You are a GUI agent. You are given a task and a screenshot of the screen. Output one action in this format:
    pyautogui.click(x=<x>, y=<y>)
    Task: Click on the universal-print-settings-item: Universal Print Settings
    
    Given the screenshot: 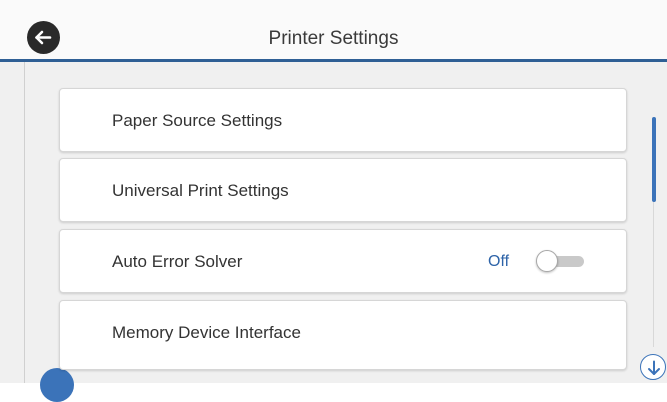 What is the action you would take?
    pyautogui.click(x=343, y=190)
    